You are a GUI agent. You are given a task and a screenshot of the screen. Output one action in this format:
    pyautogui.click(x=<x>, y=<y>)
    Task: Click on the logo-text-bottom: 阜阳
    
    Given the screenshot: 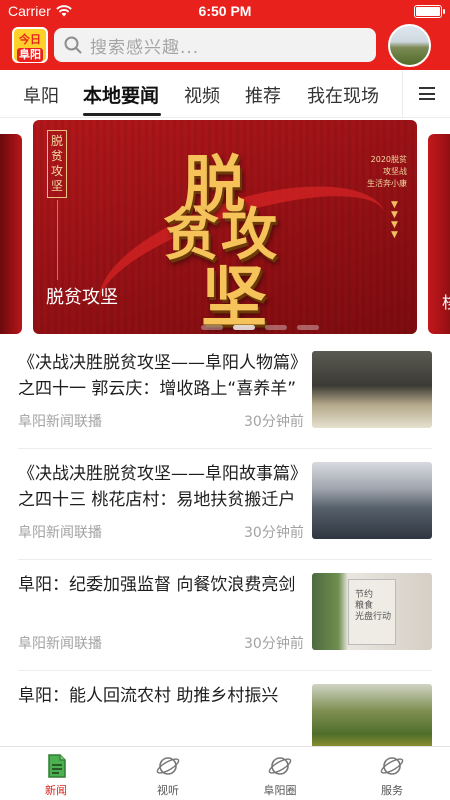 What is the action you would take?
    pyautogui.click(x=30, y=55)
    